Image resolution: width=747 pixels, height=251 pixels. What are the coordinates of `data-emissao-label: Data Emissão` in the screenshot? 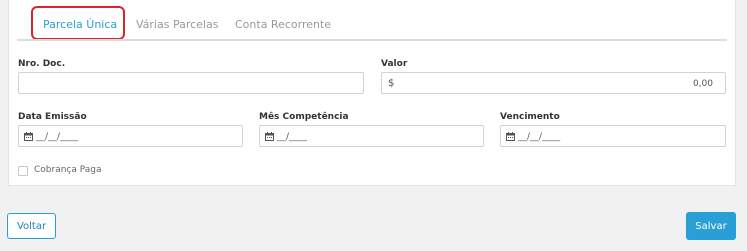 It's located at (52, 117).